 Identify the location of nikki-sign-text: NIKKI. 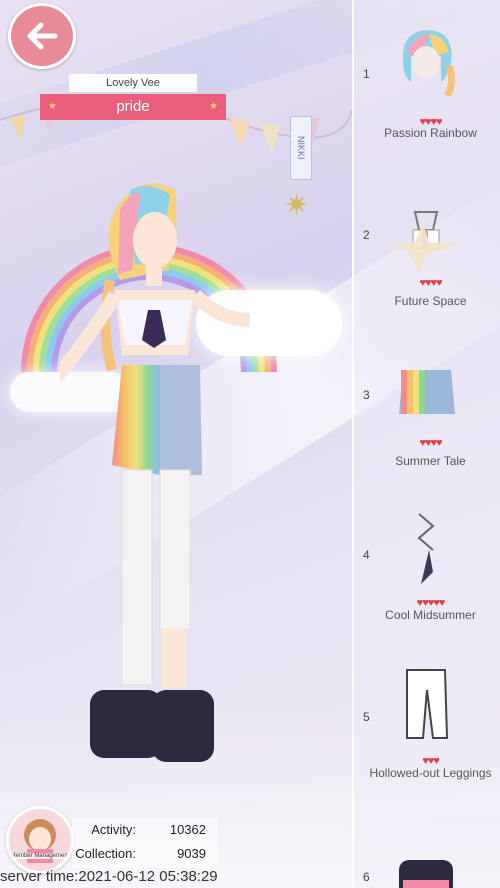
(301, 148).